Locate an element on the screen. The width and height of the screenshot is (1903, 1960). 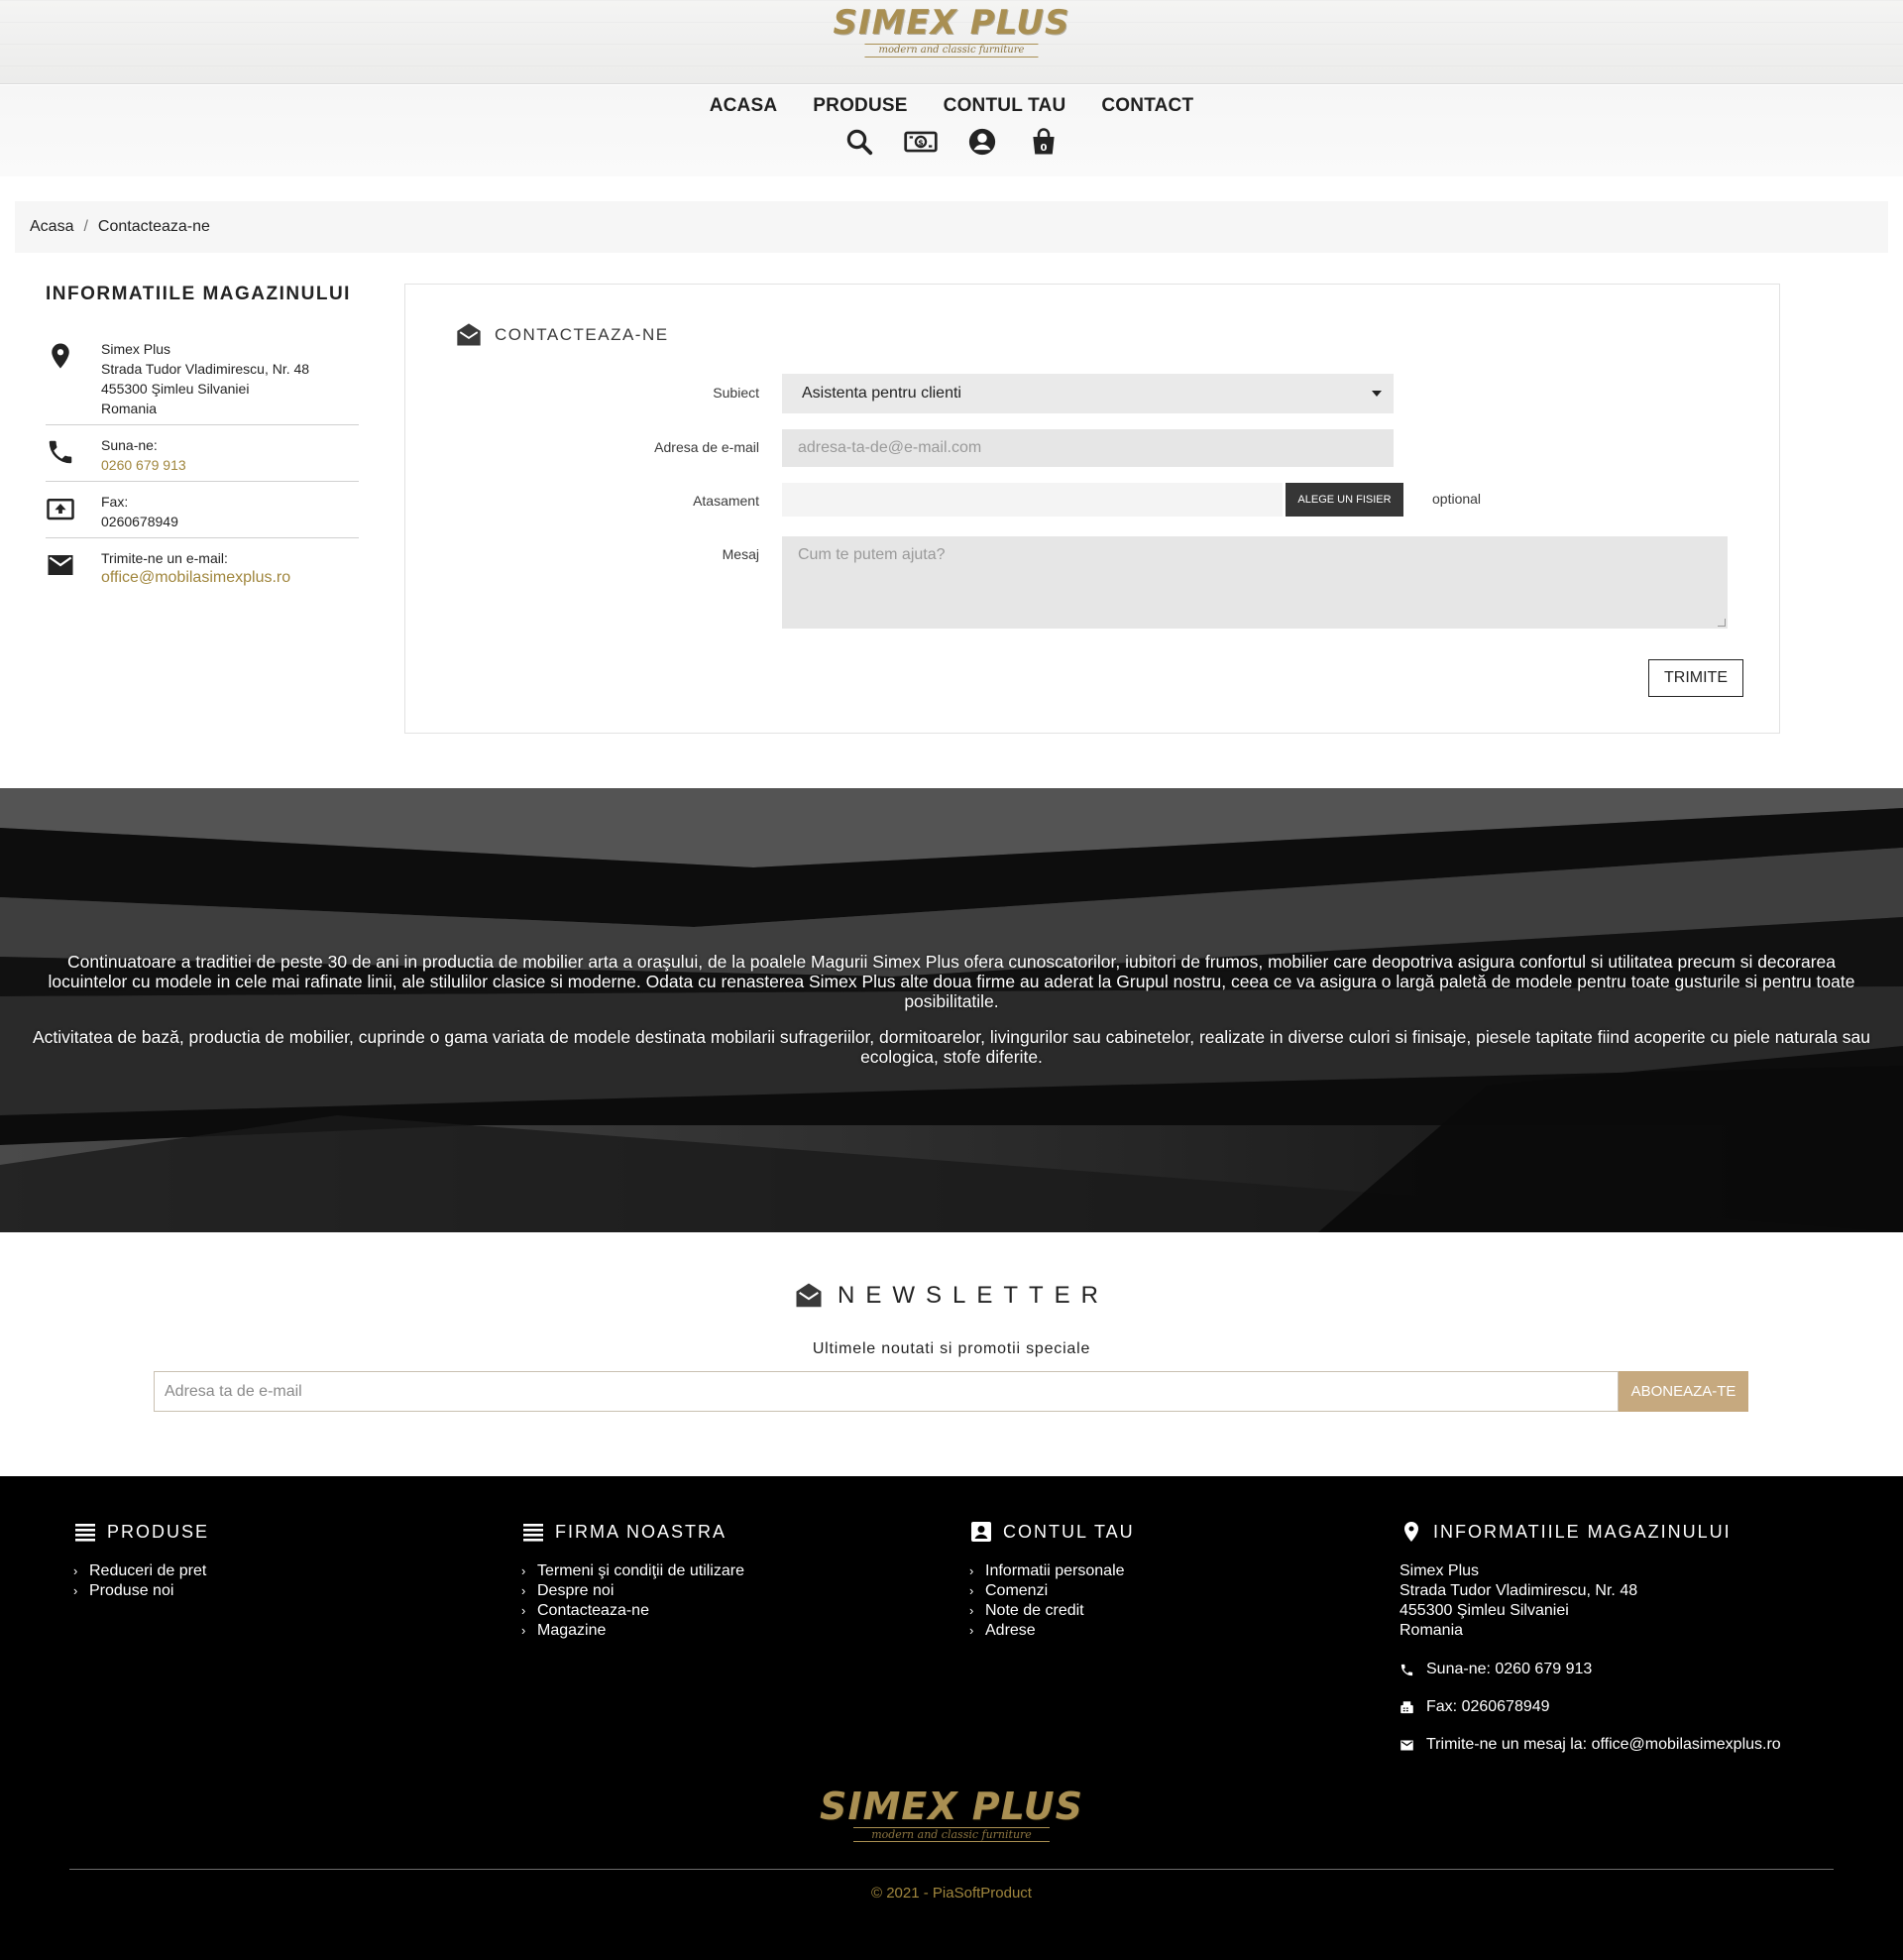
choose-file-button: ALEGE UN FISIER is located at coordinates (1344, 500).